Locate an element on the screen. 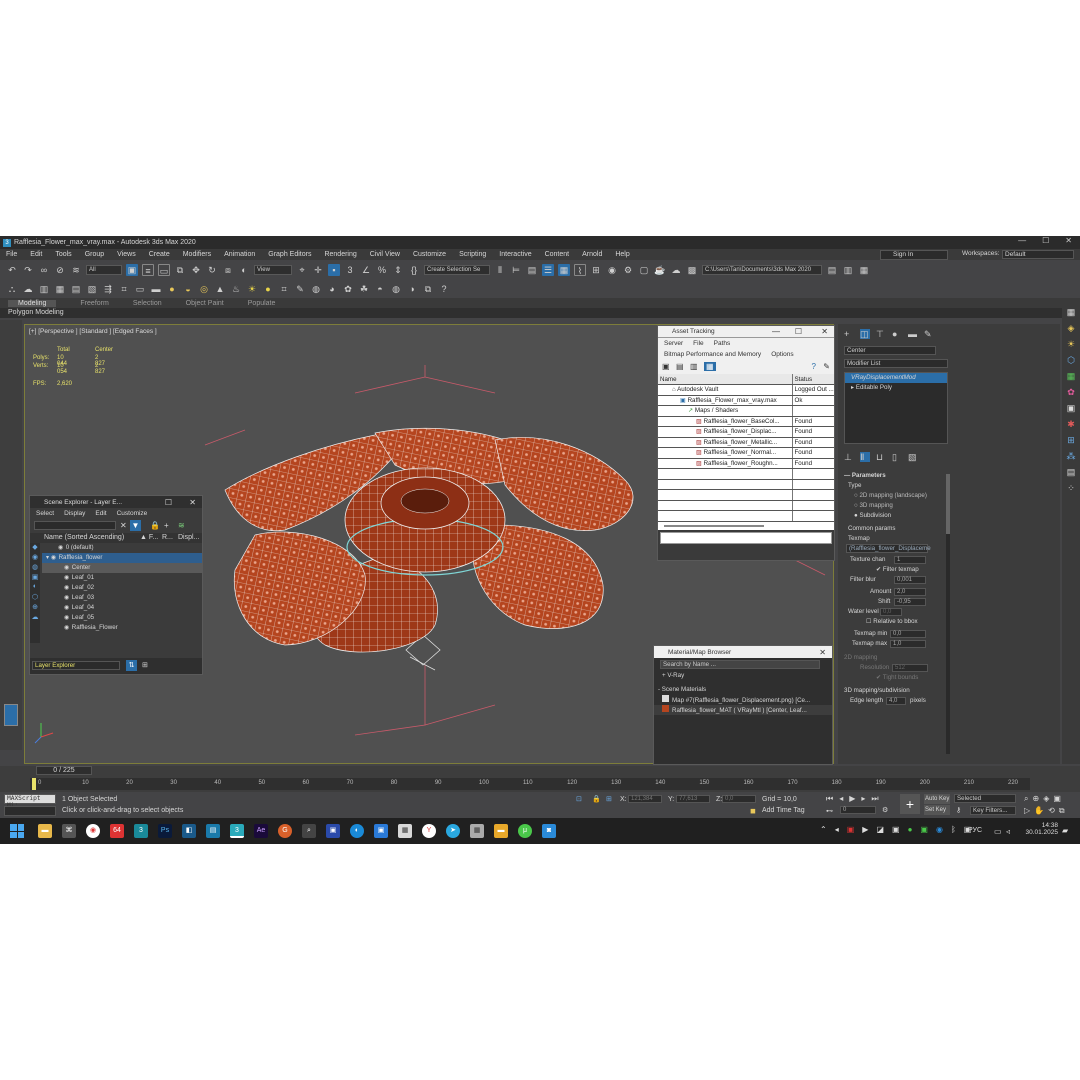 This screenshot has height=1080, width=1080. parameters-header: — Parameters is located at coordinates (894, 476).